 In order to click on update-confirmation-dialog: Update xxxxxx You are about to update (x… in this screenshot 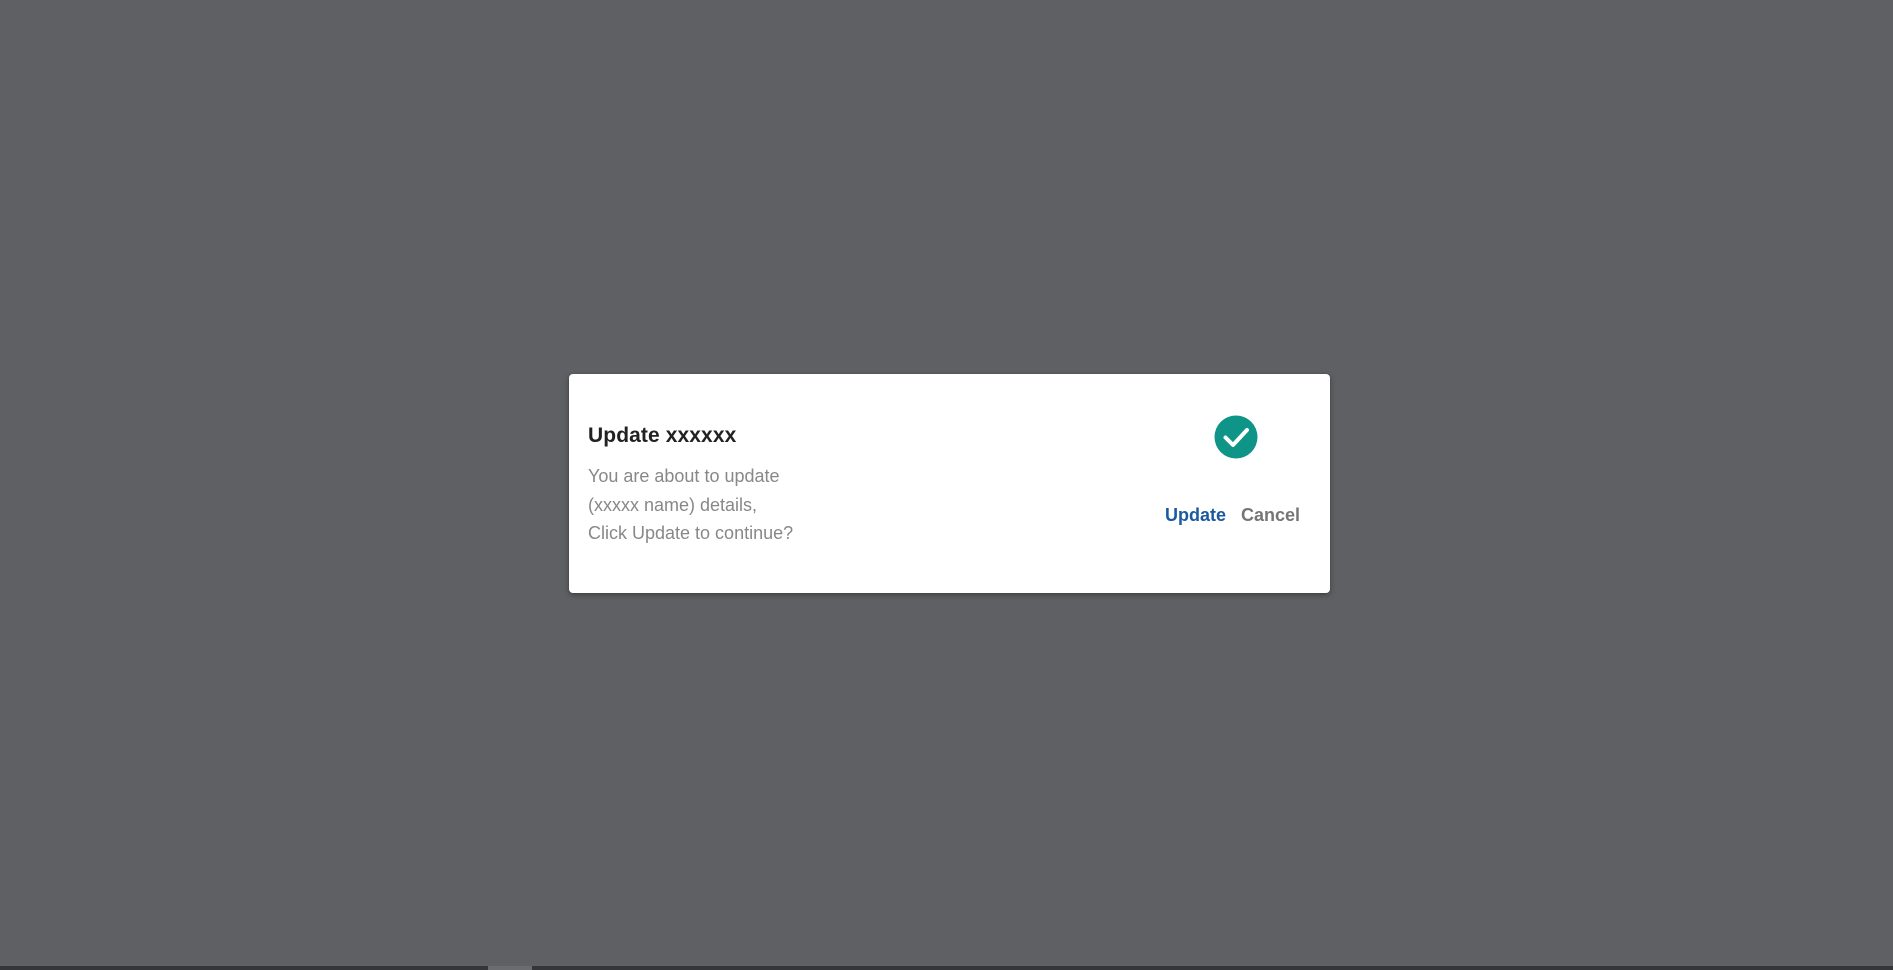, I will do `click(949, 483)`.